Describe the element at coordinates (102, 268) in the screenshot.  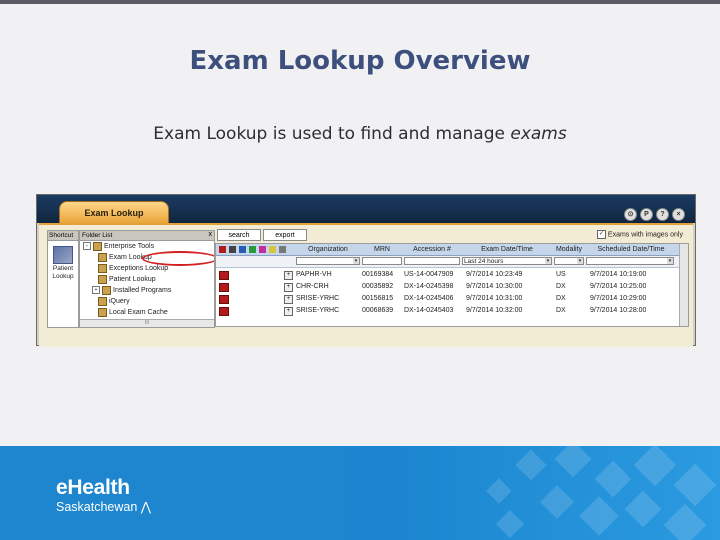
I see `exceptions-icon` at that location.